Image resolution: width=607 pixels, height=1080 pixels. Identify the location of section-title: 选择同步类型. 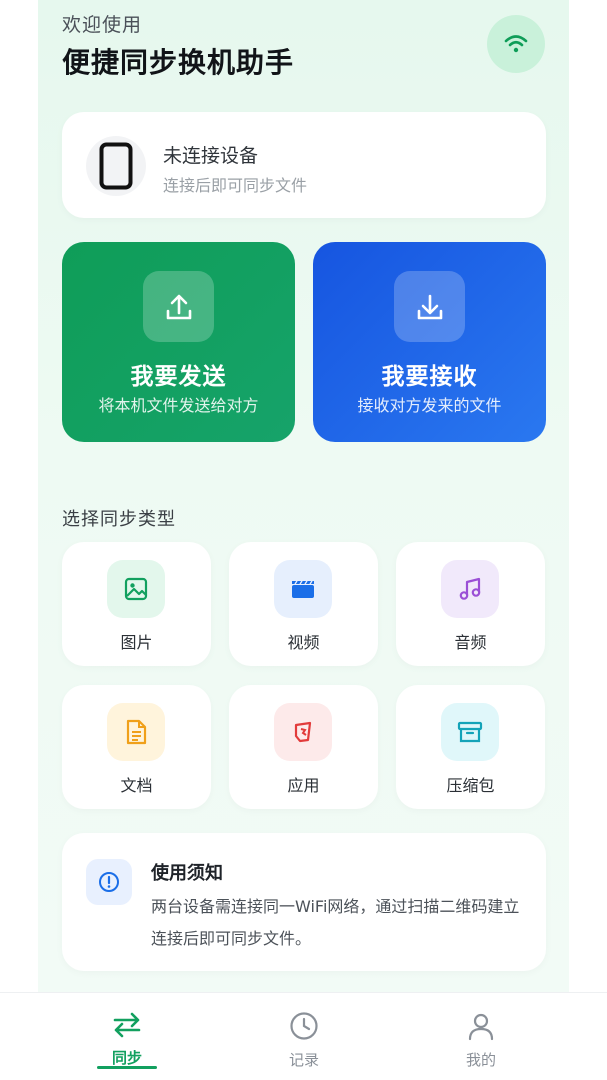
(119, 519).